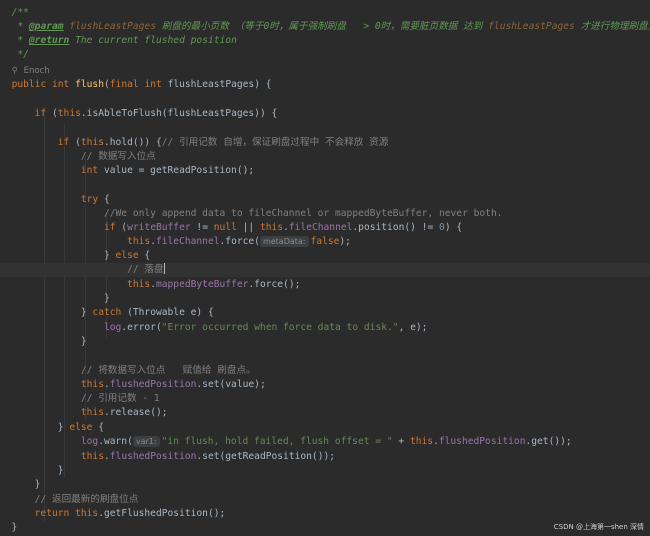 This screenshot has width=650, height=536. What do you see at coordinates (168, 370) in the screenshot?
I see `code-line: // 将数据写入位点 赋值给 刷盘点。` at bounding box center [168, 370].